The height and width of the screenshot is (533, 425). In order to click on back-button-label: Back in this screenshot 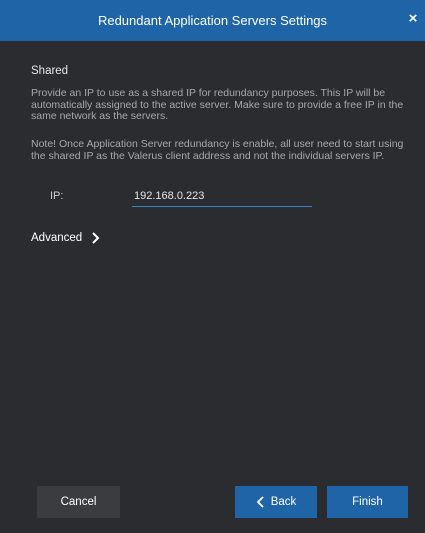, I will do `click(283, 502)`.